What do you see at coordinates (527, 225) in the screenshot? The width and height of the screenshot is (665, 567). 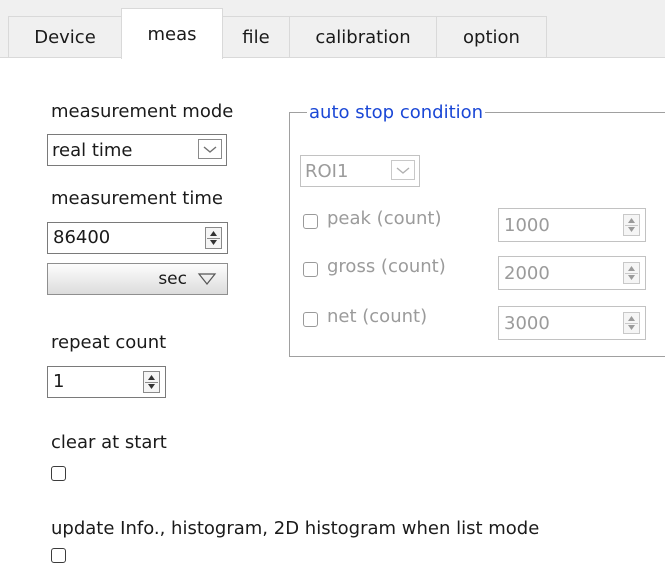 I see `peak-value: 1000` at bounding box center [527, 225].